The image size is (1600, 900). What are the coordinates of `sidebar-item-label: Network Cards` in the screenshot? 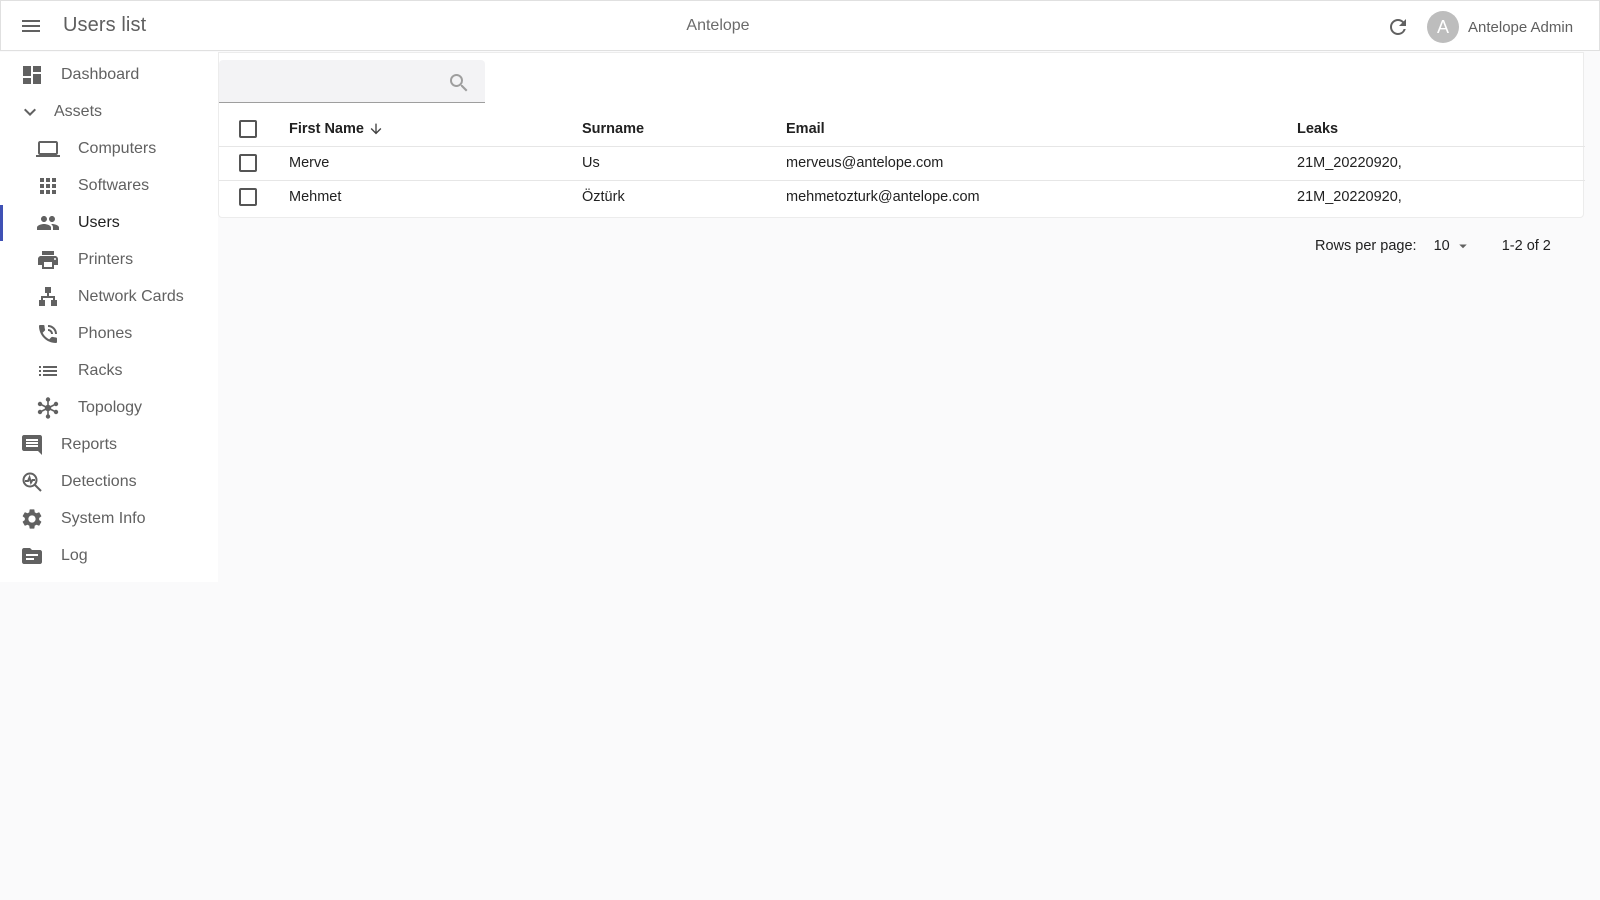 It's located at (131, 296).